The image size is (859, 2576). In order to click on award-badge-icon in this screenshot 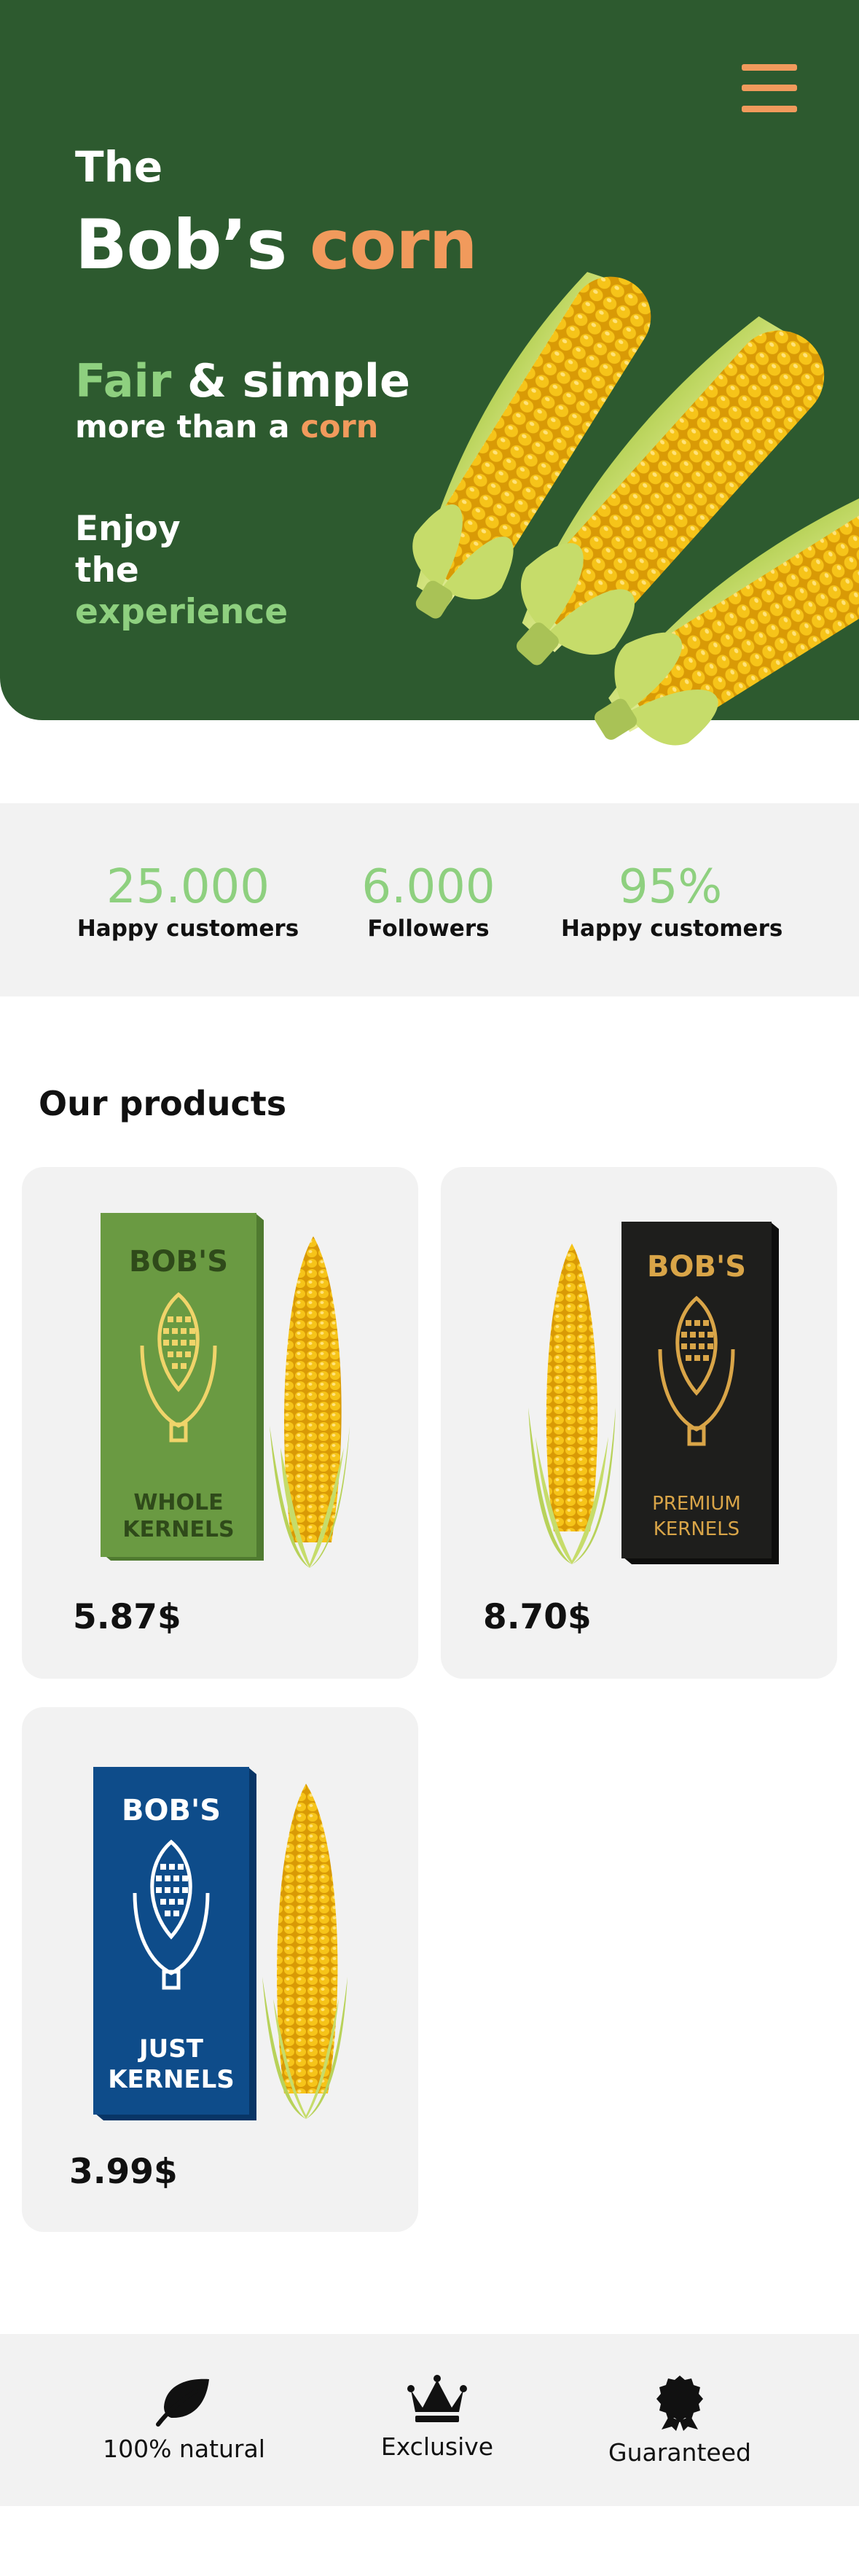, I will do `click(679, 2403)`.